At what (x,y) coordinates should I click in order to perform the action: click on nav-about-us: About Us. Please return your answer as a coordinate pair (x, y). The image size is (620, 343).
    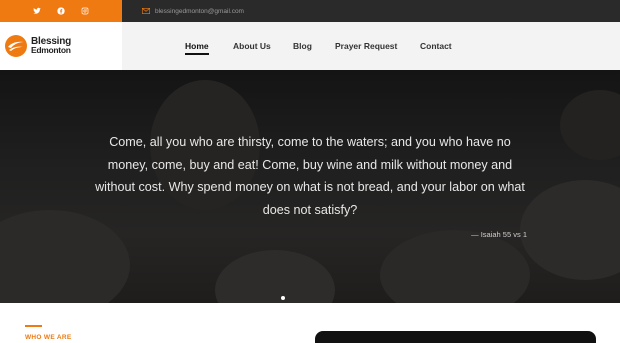
    Looking at the image, I should click on (252, 46).